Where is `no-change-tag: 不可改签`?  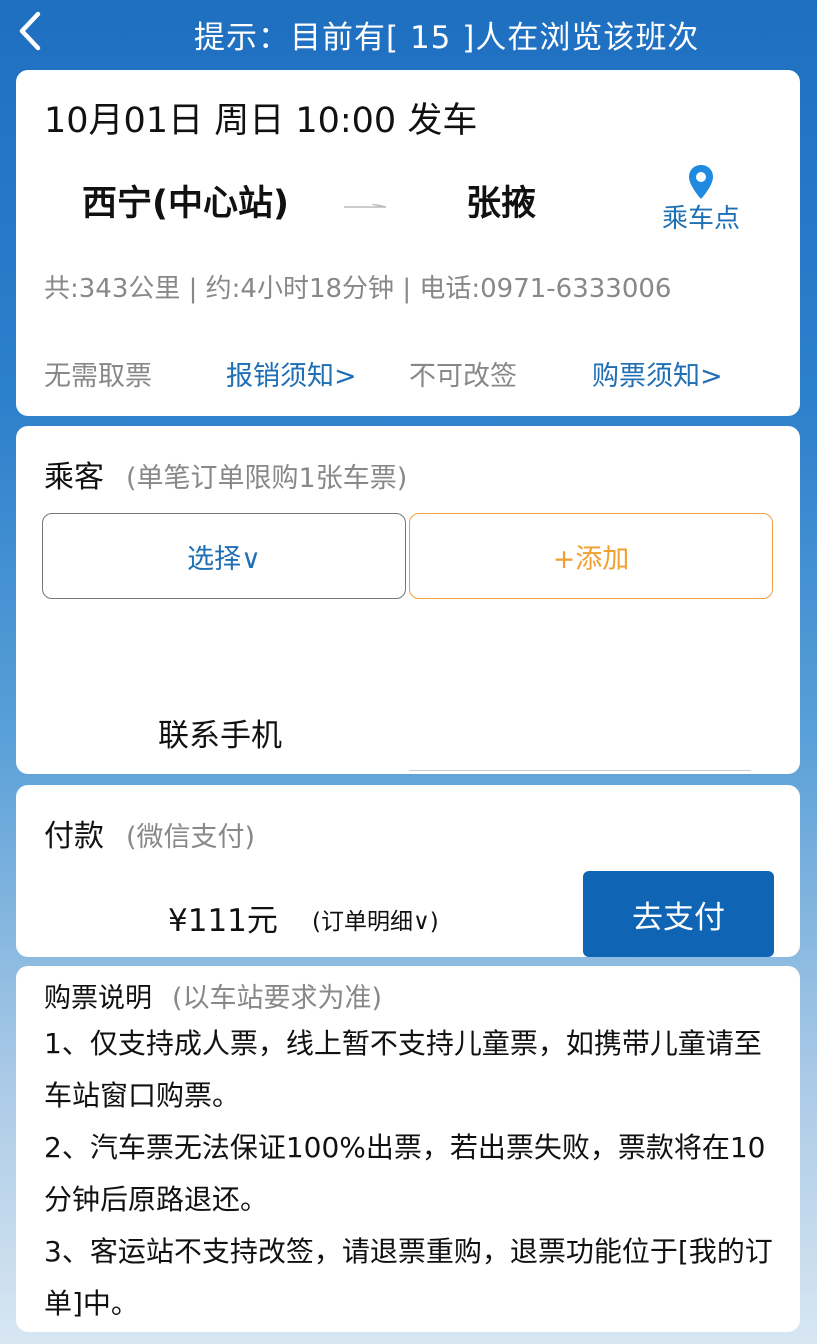 no-change-tag: 不可改签 is located at coordinates (463, 376).